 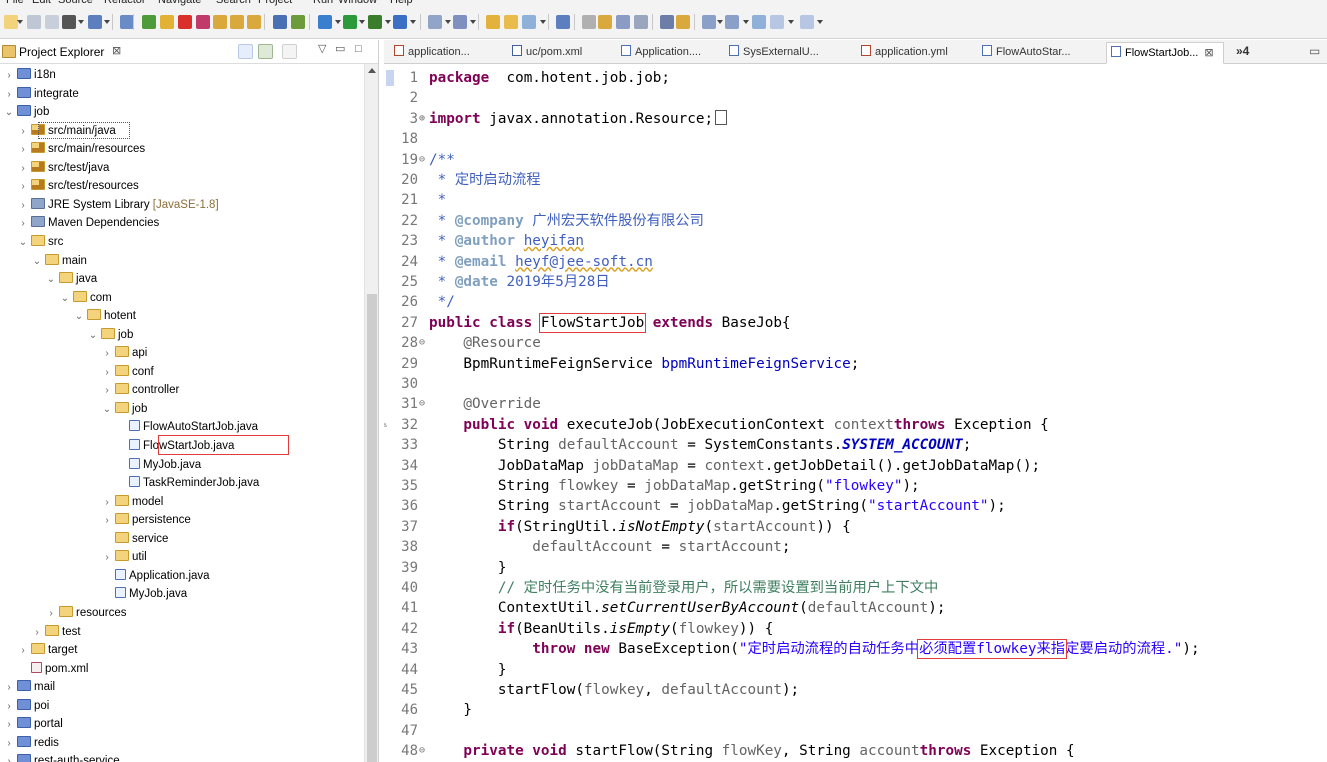 I want to click on run-icon, so click(x=350, y=22).